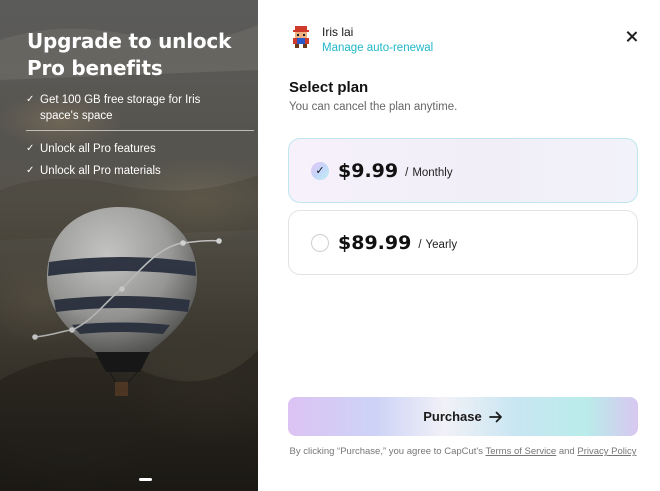 The height and width of the screenshot is (491, 660). Describe the element at coordinates (329, 87) in the screenshot. I see `plan-title: Select plan` at that location.